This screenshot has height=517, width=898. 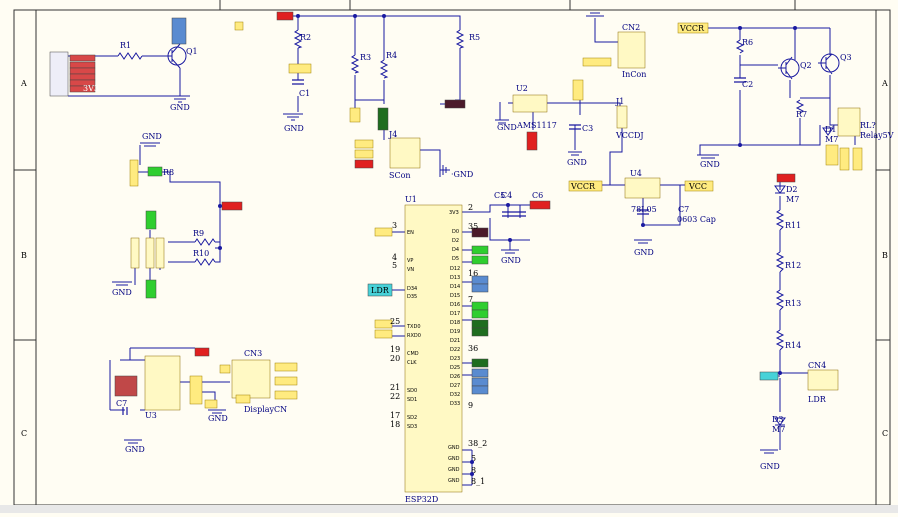 I want to click on u1-pin-txd0: TXD0, so click(x=413, y=327).